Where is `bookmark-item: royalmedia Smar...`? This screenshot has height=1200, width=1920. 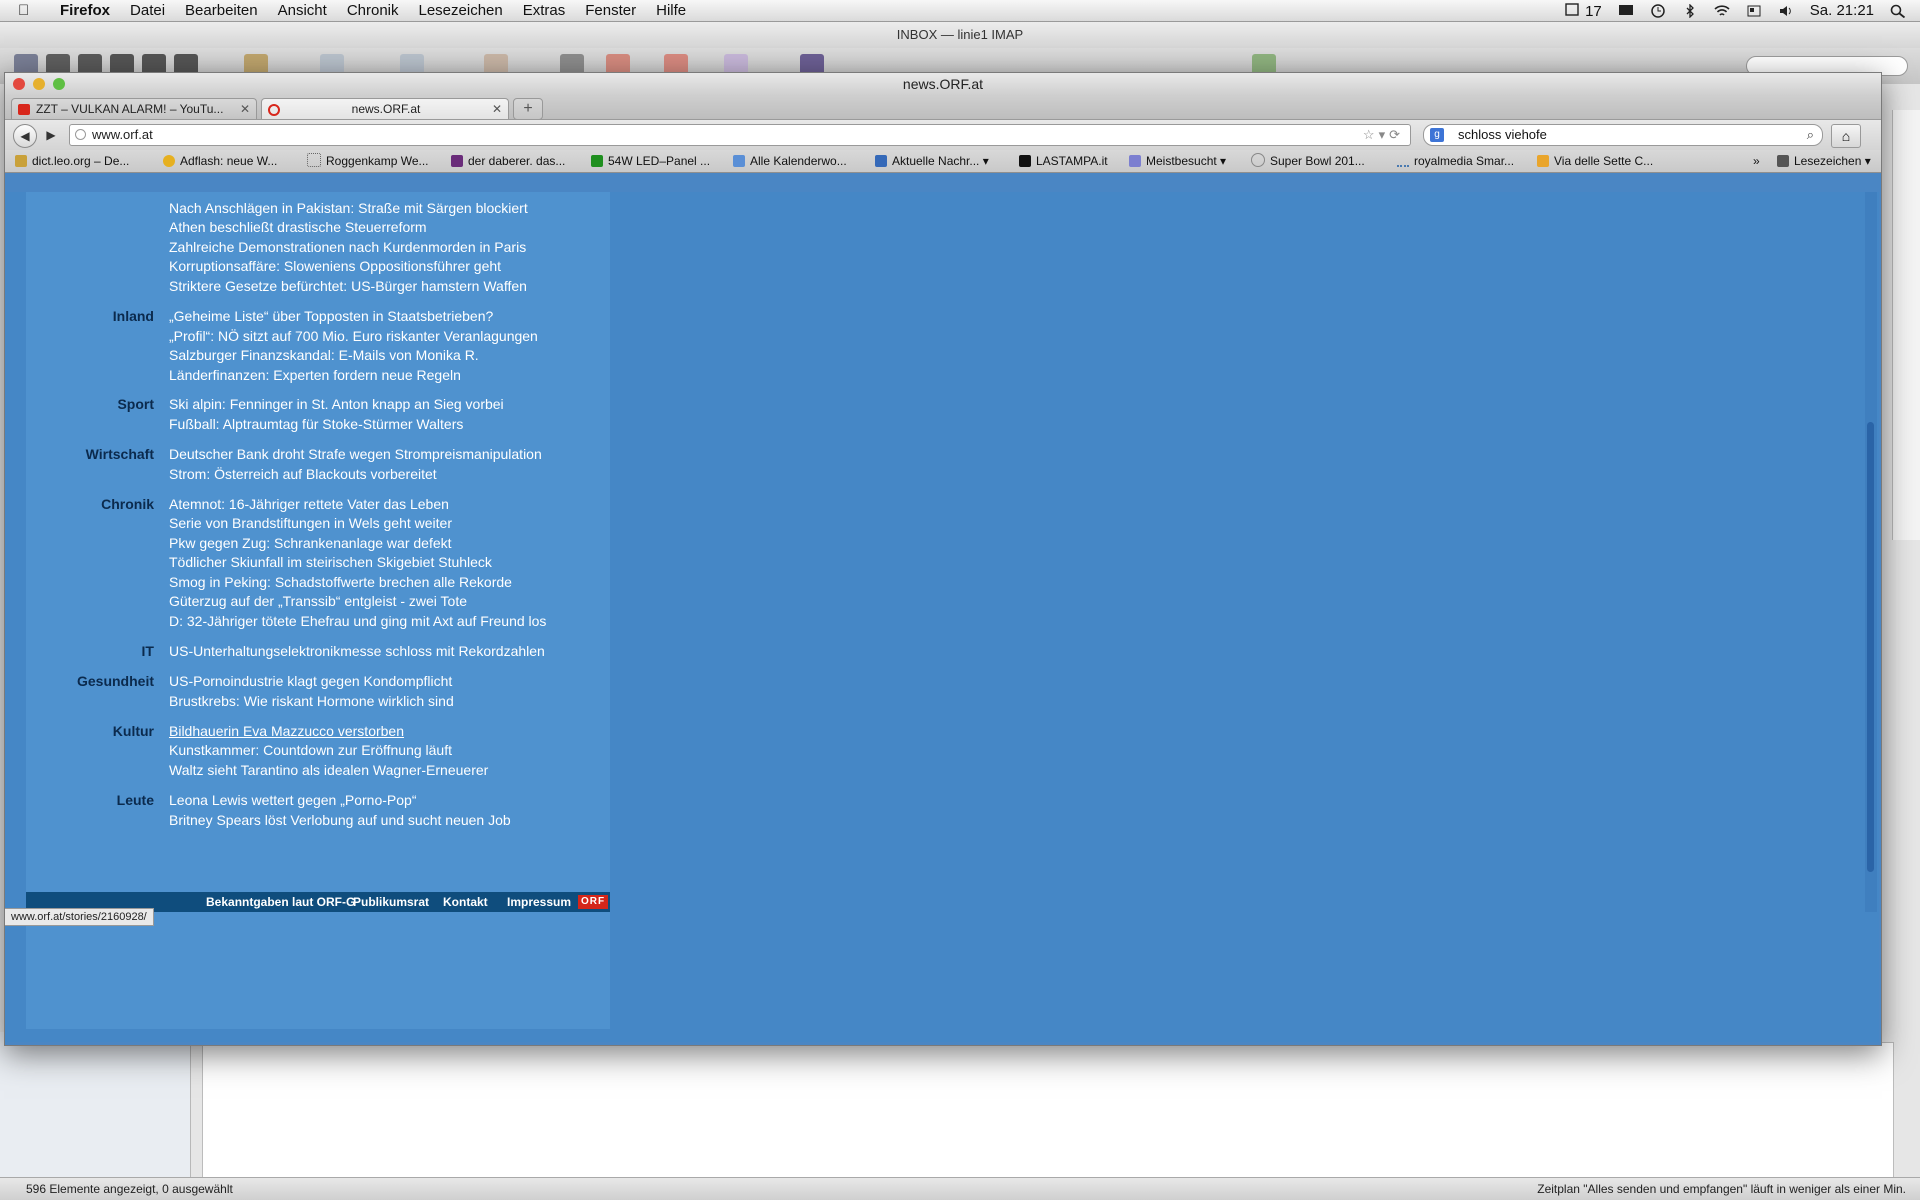
bookmark-item: royalmedia Smar... is located at coordinates (1455, 161).